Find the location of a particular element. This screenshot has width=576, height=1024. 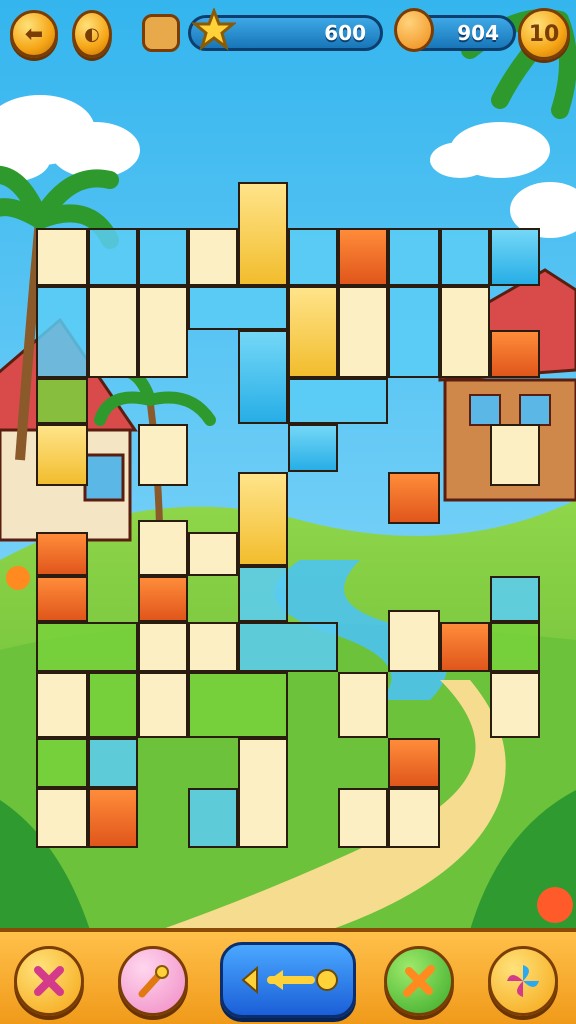

tile-yellow-flame is located at coordinates (263, 519).